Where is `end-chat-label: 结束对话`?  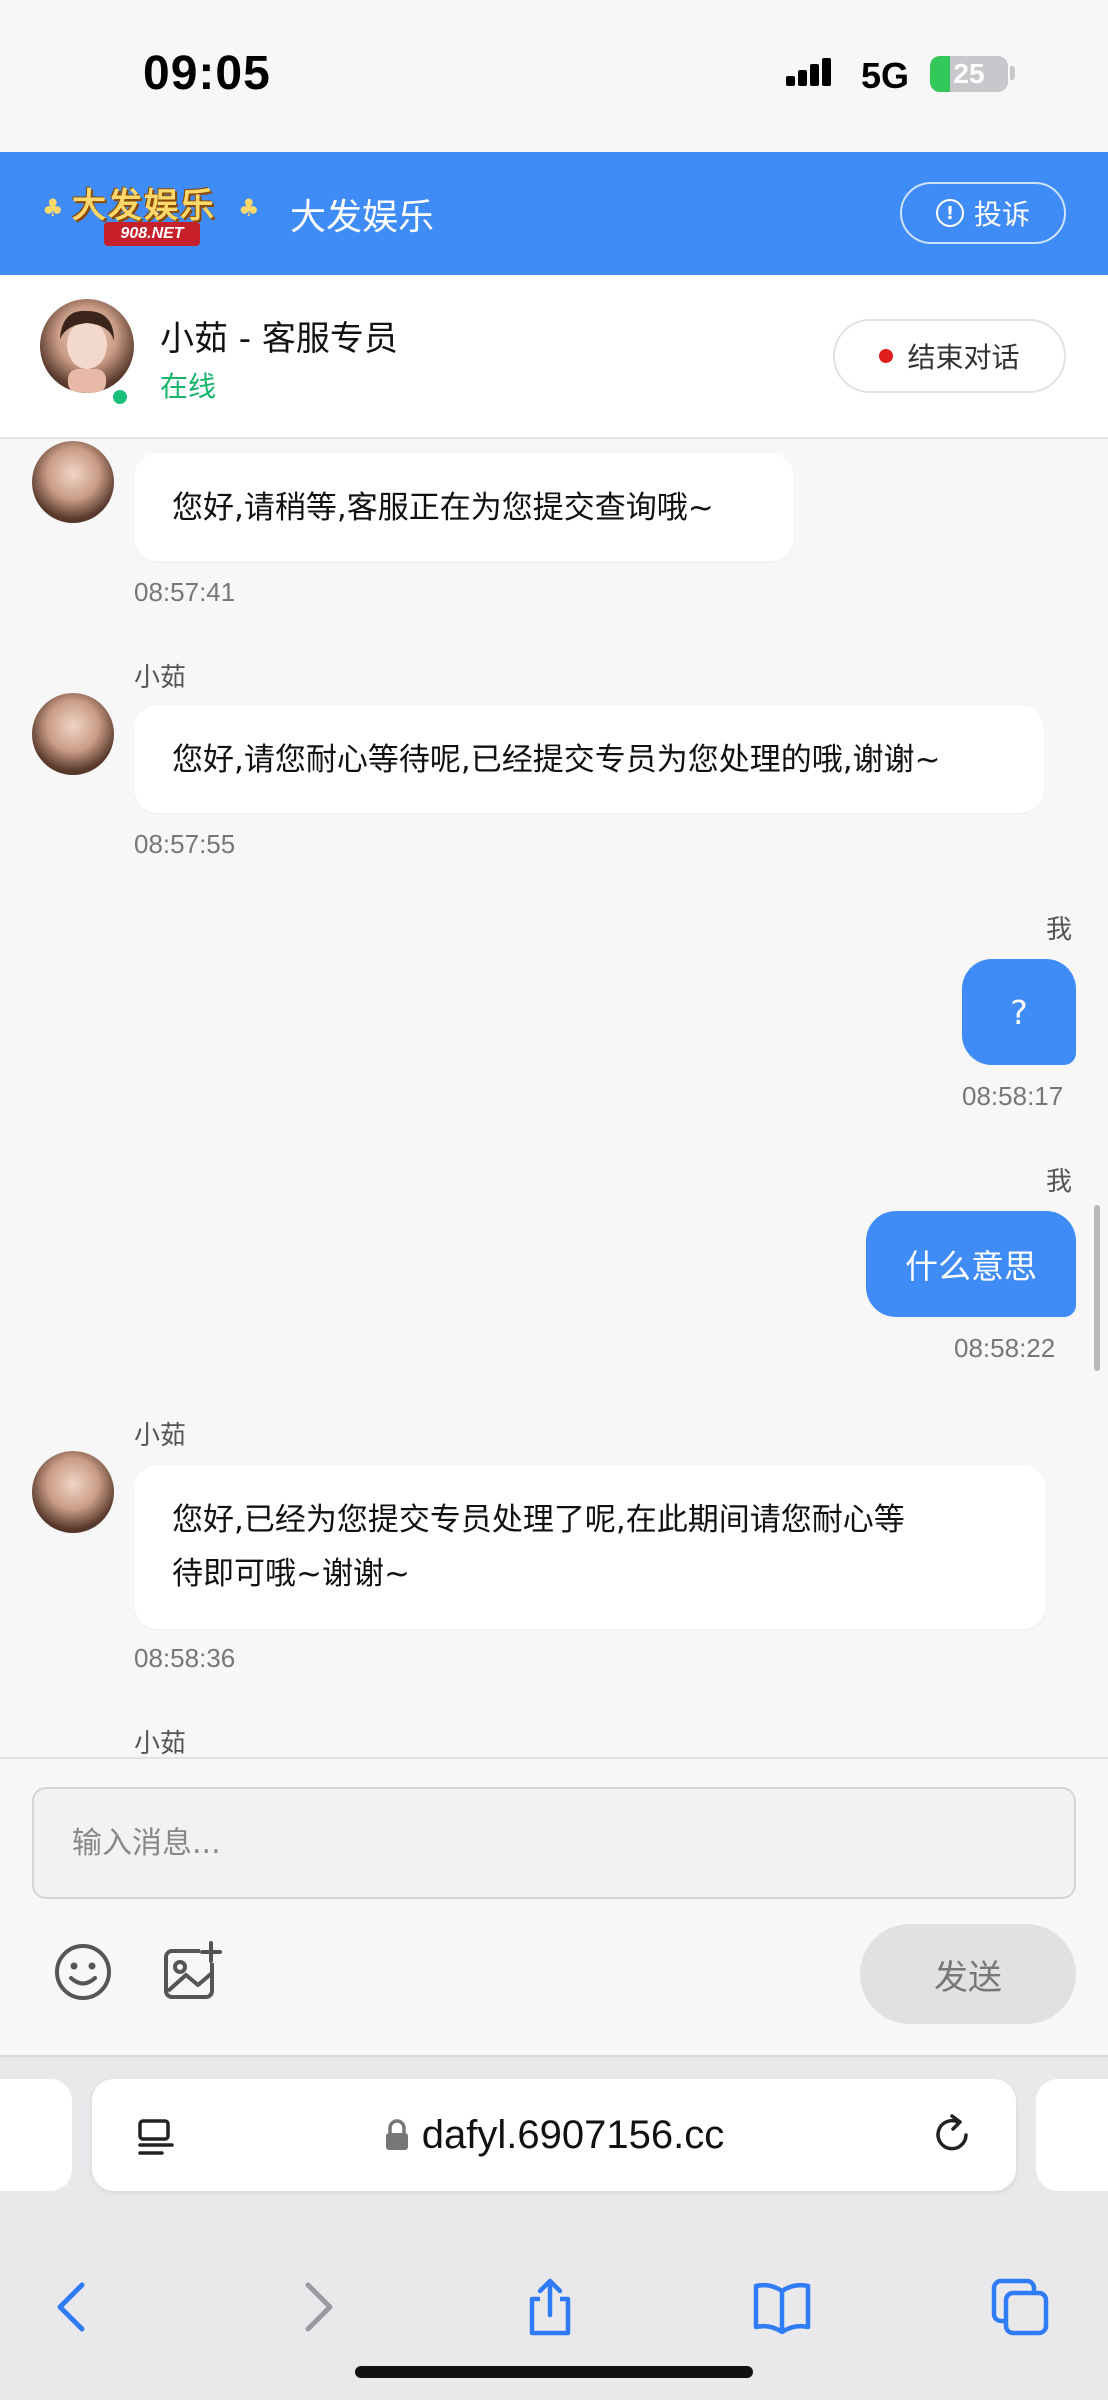 end-chat-label: 结束对话 is located at coordinates (963, 357).